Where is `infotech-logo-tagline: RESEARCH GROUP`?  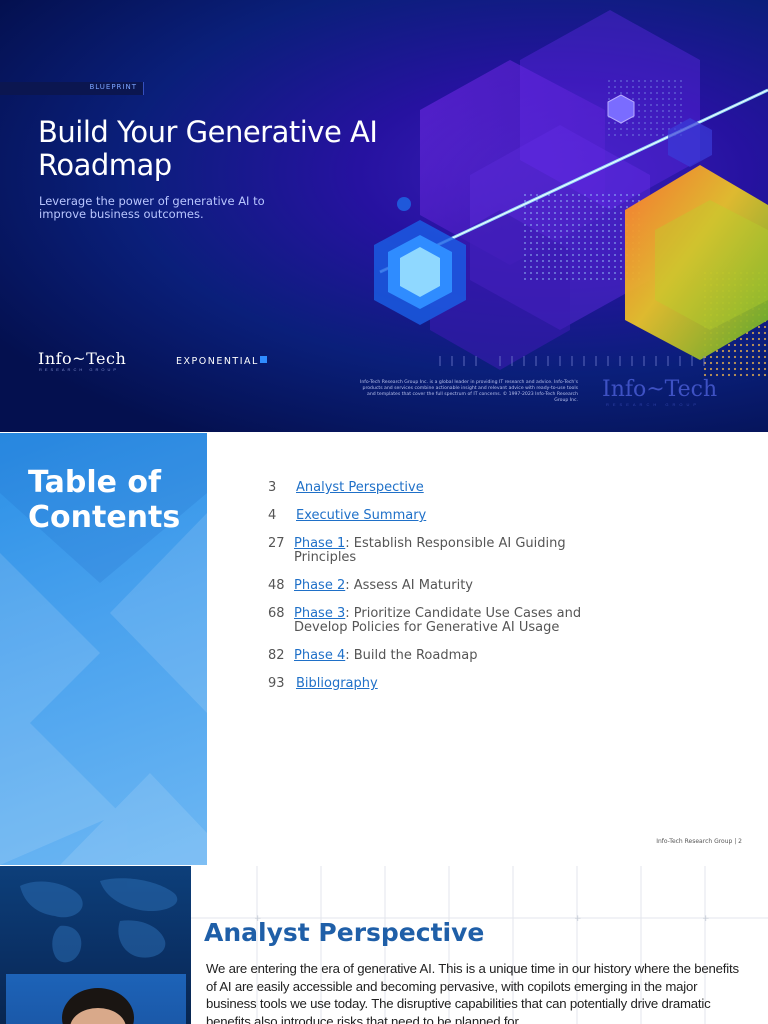 infotech-logo-tagline: RESEARCH GROUP is located at coordinates (79, 369).